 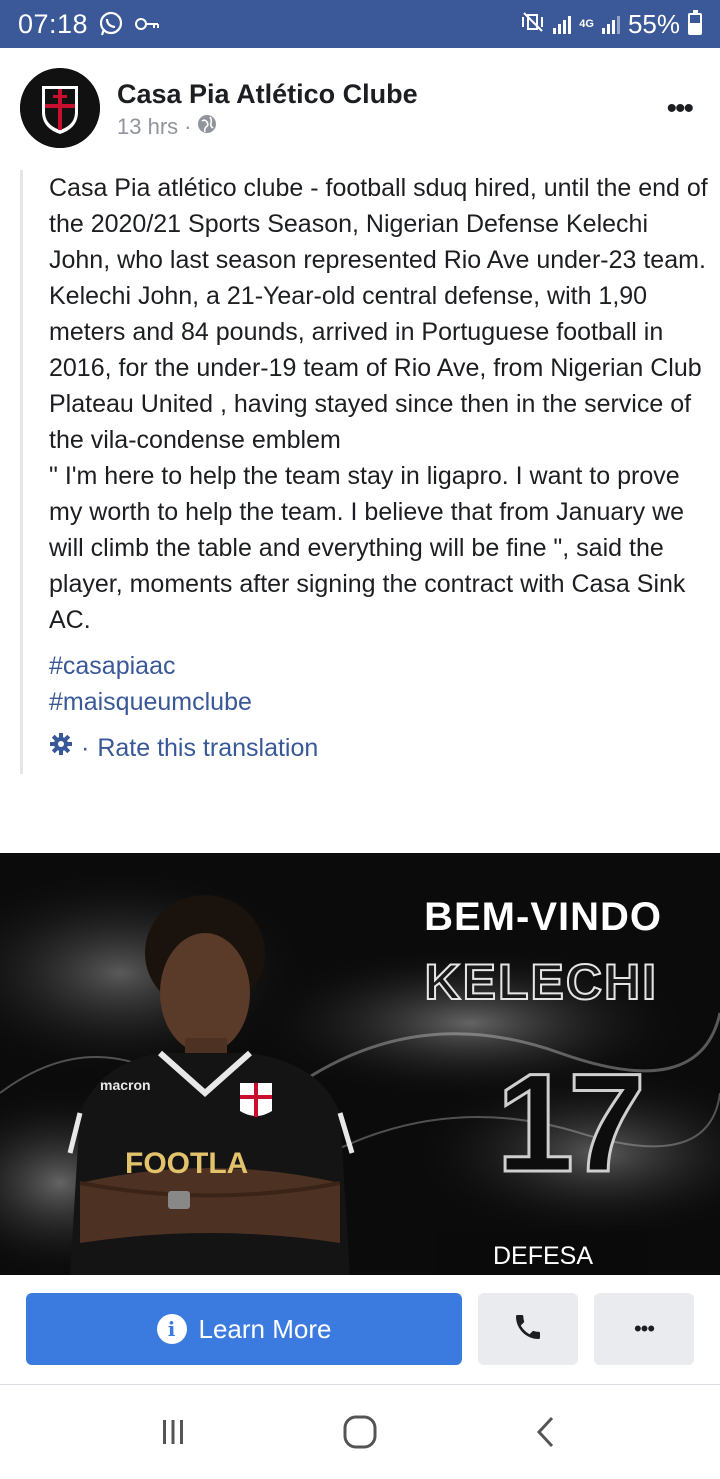 I want to click on hashtag-link: #maisqueumclube, so click(x=379, y=702).